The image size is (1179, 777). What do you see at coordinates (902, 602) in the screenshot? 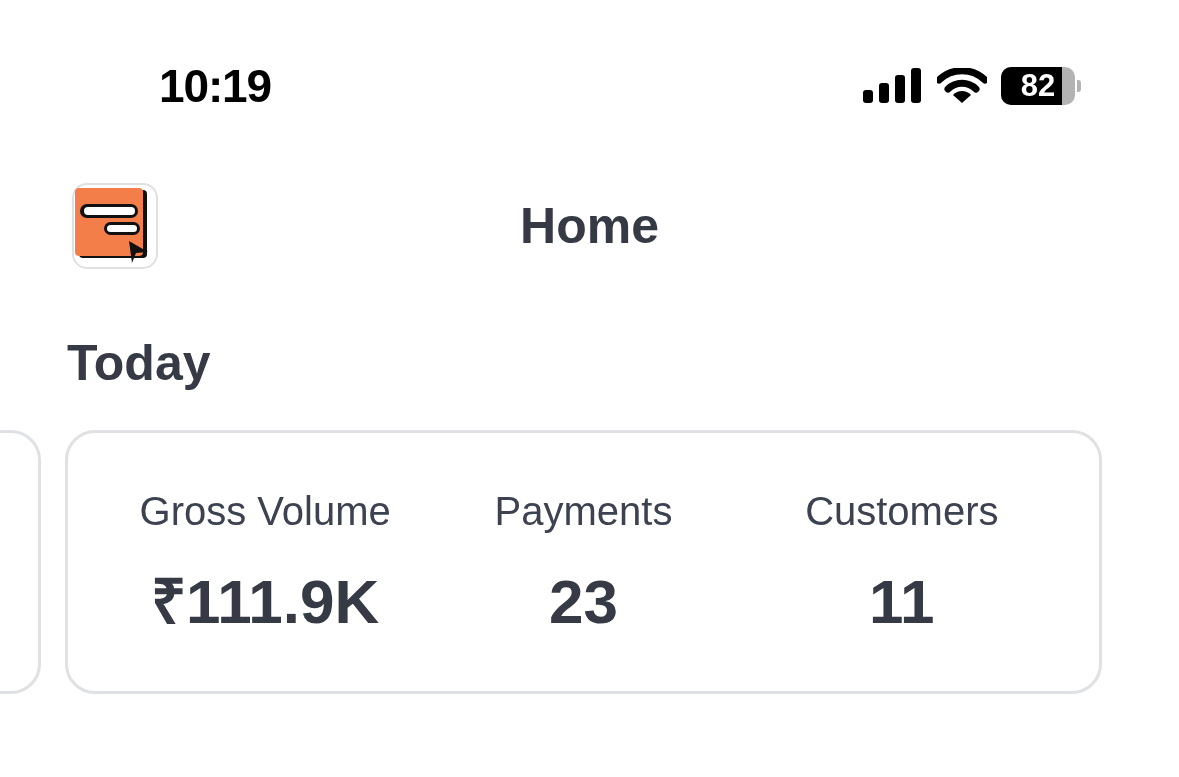
I see `stat-value: 11` at bounding box center [902, 602].